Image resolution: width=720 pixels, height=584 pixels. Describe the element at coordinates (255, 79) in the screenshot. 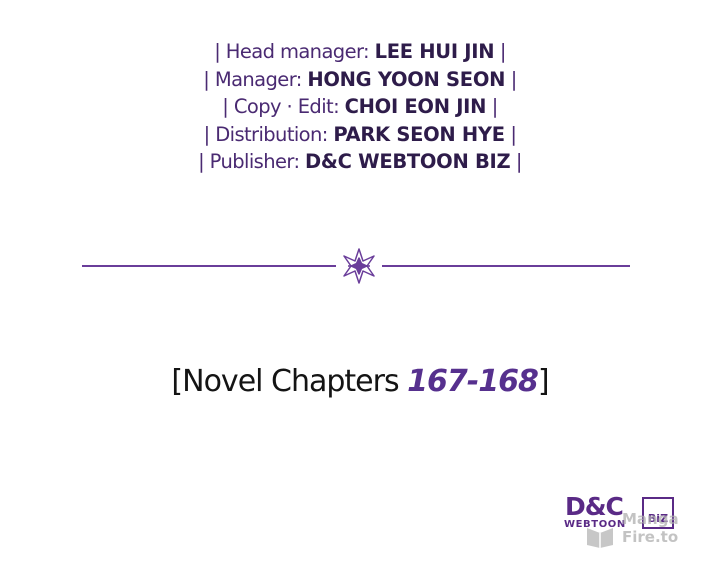

I see `credit-role: | Manager:` at that location.